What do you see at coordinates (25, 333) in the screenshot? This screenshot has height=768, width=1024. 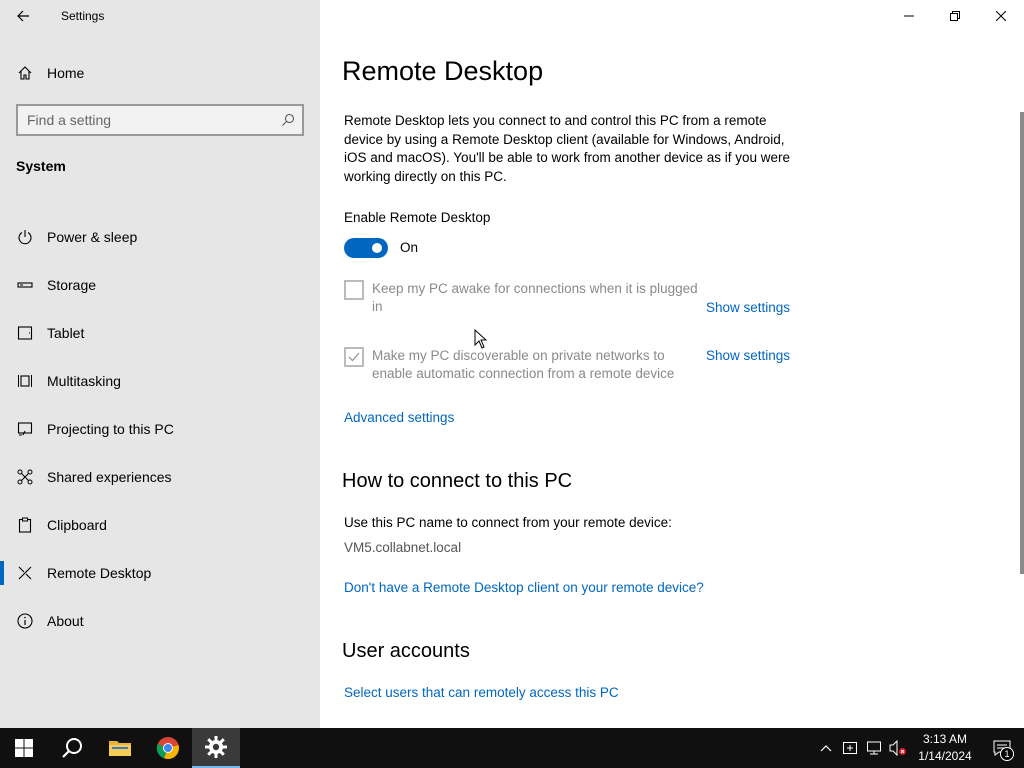 I see `tablet-icon` at bounding box center [25, 333].